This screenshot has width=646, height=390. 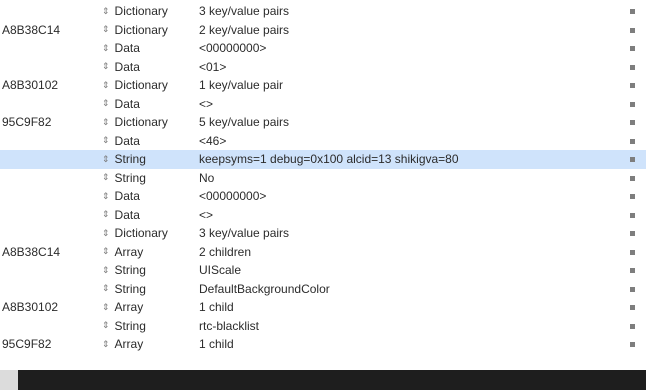 I want to click on table-row: ⇕ Data <01>, so click(x=323, y=67).